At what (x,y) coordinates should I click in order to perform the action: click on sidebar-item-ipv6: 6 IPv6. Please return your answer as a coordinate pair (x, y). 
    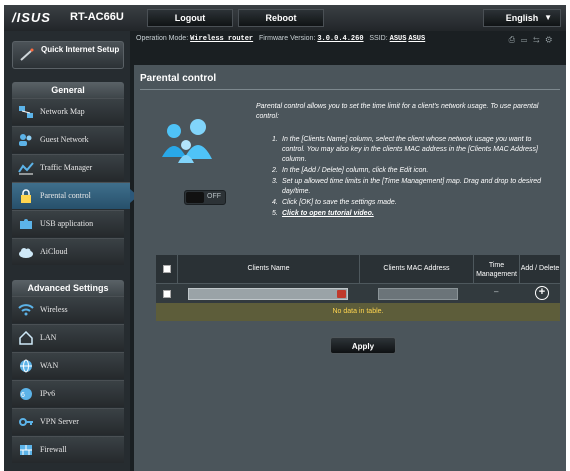
    Looking at the image, I should click on (68, 393).